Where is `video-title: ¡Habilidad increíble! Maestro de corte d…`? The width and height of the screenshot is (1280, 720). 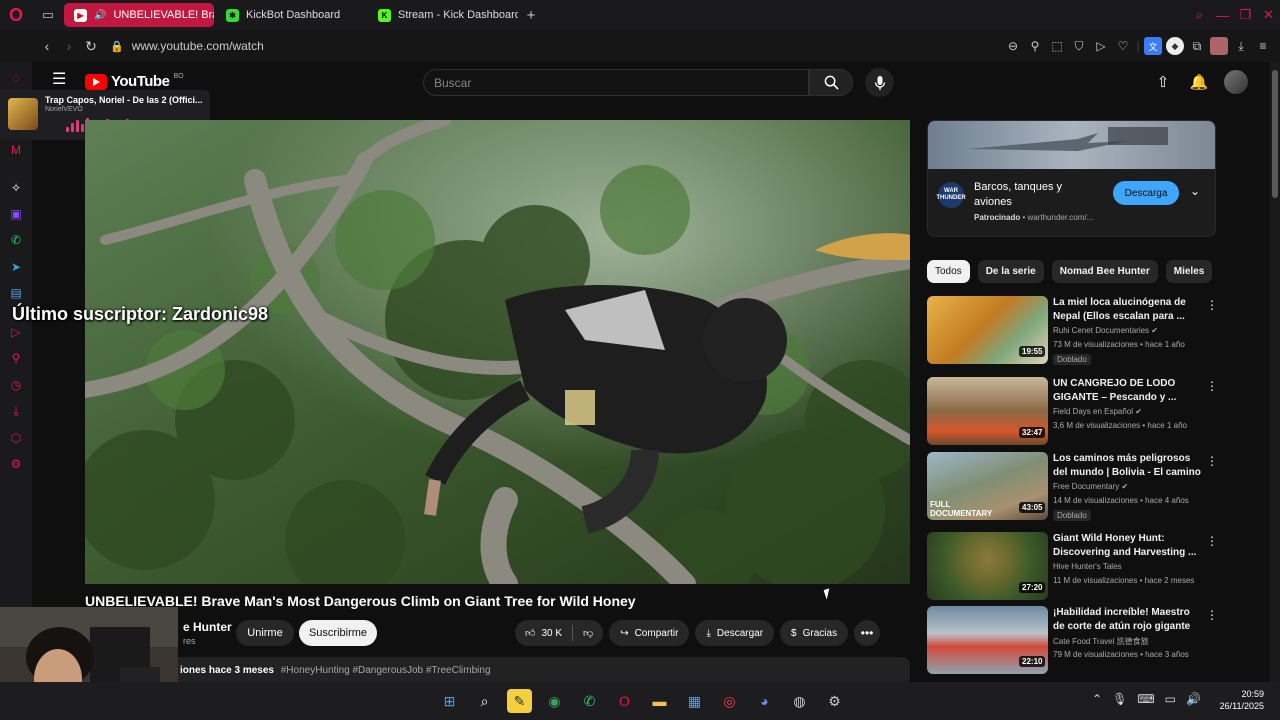 video-title: ¡Habilidad increíble! Maestro de corte d… is located at coordinates (1128, 620).